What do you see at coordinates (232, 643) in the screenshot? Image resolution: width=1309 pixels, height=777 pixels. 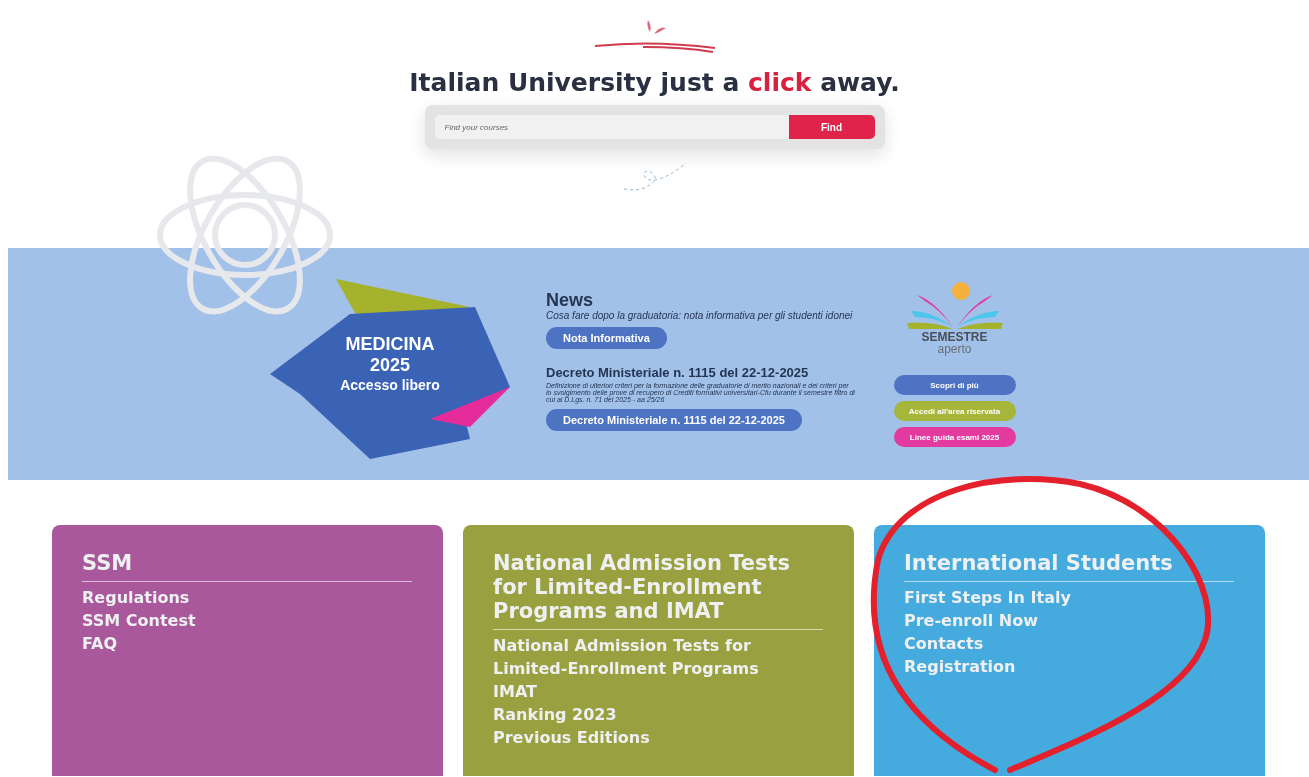 I see `card-link: FAQ` at bounding box center [232, 643].